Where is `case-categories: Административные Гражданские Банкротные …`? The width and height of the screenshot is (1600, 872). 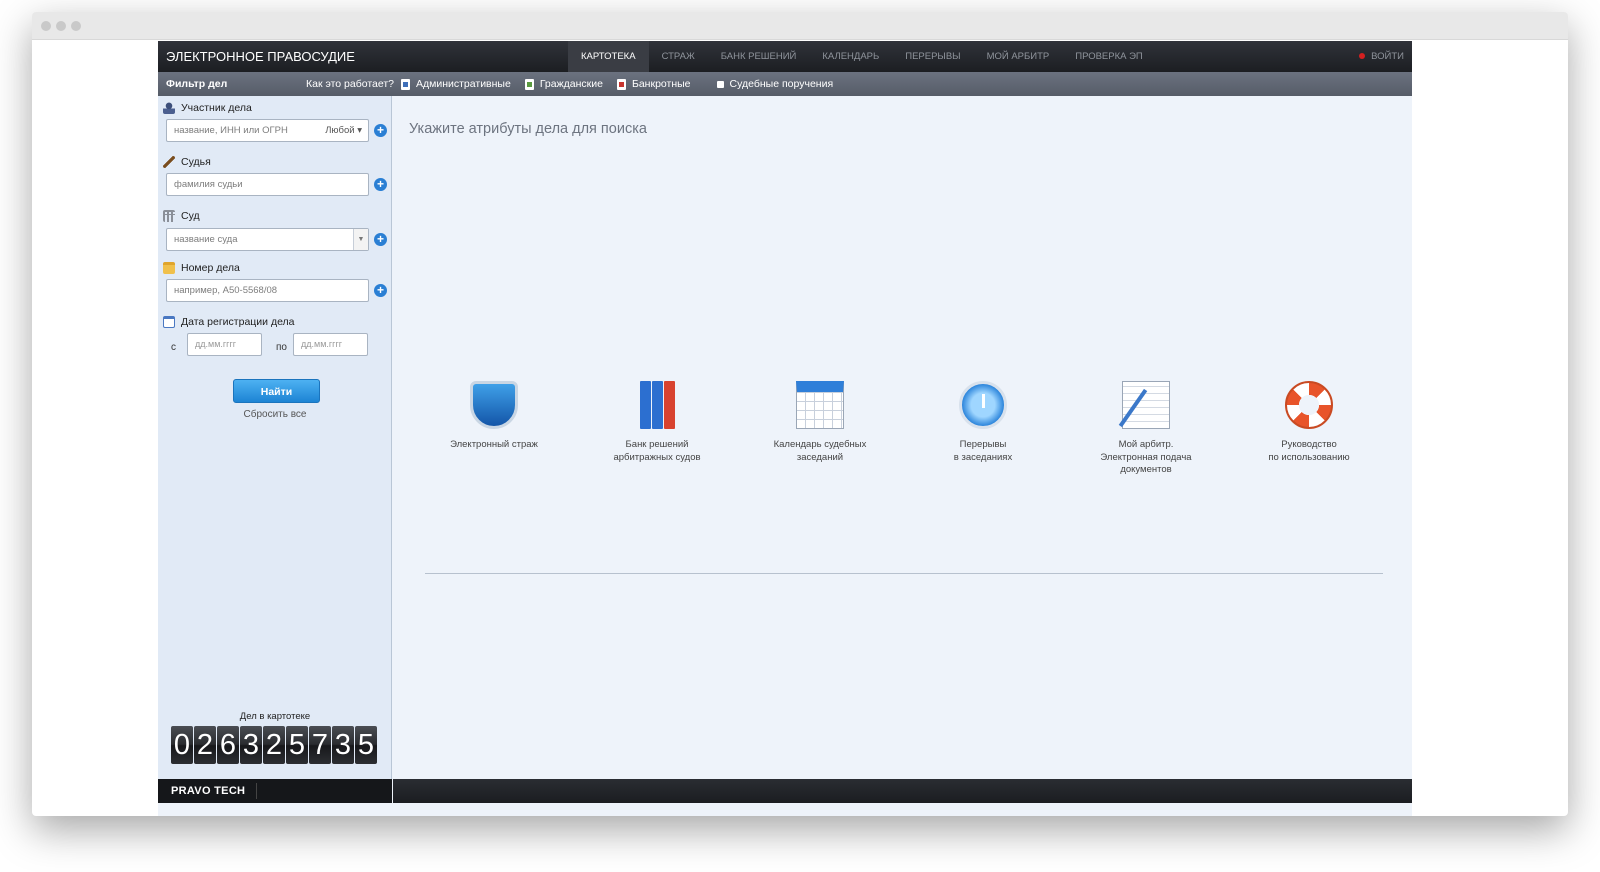
case-categories: Административные Гражданские Банкротные … is located at coordinates (624, 84).